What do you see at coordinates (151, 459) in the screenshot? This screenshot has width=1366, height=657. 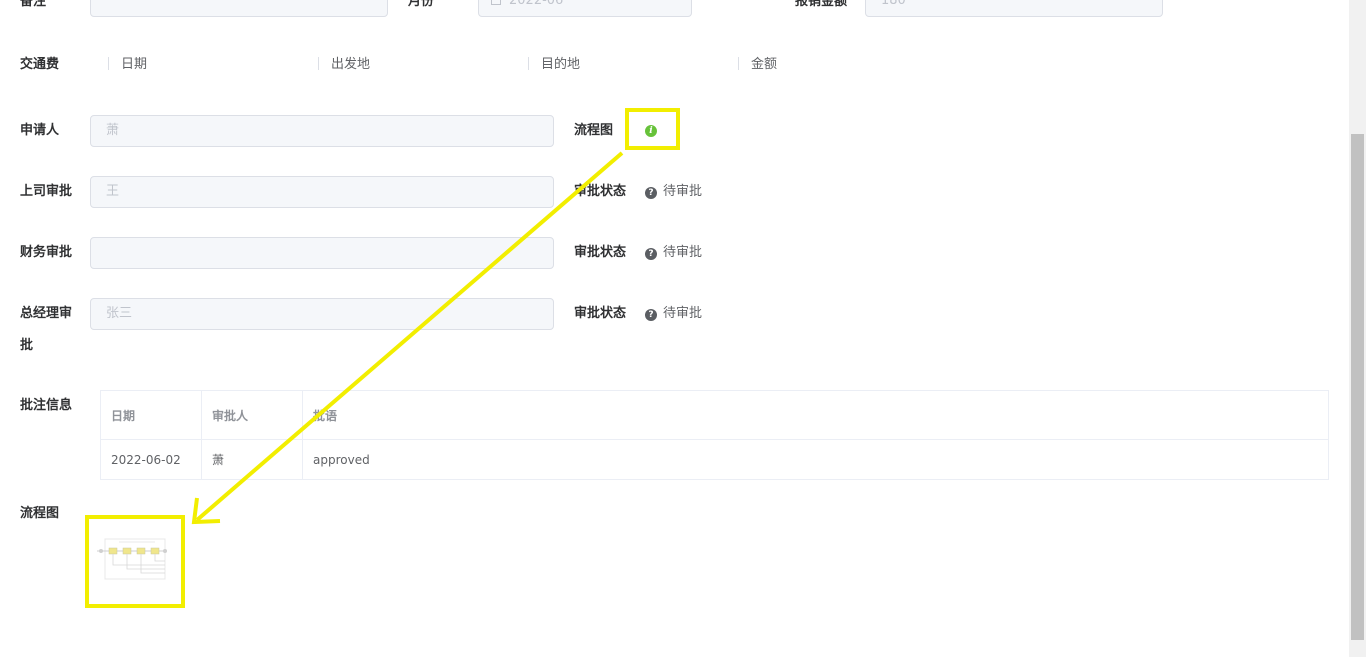 I see `cell-date: 2022-06-02` at bounding box center [151, 459].